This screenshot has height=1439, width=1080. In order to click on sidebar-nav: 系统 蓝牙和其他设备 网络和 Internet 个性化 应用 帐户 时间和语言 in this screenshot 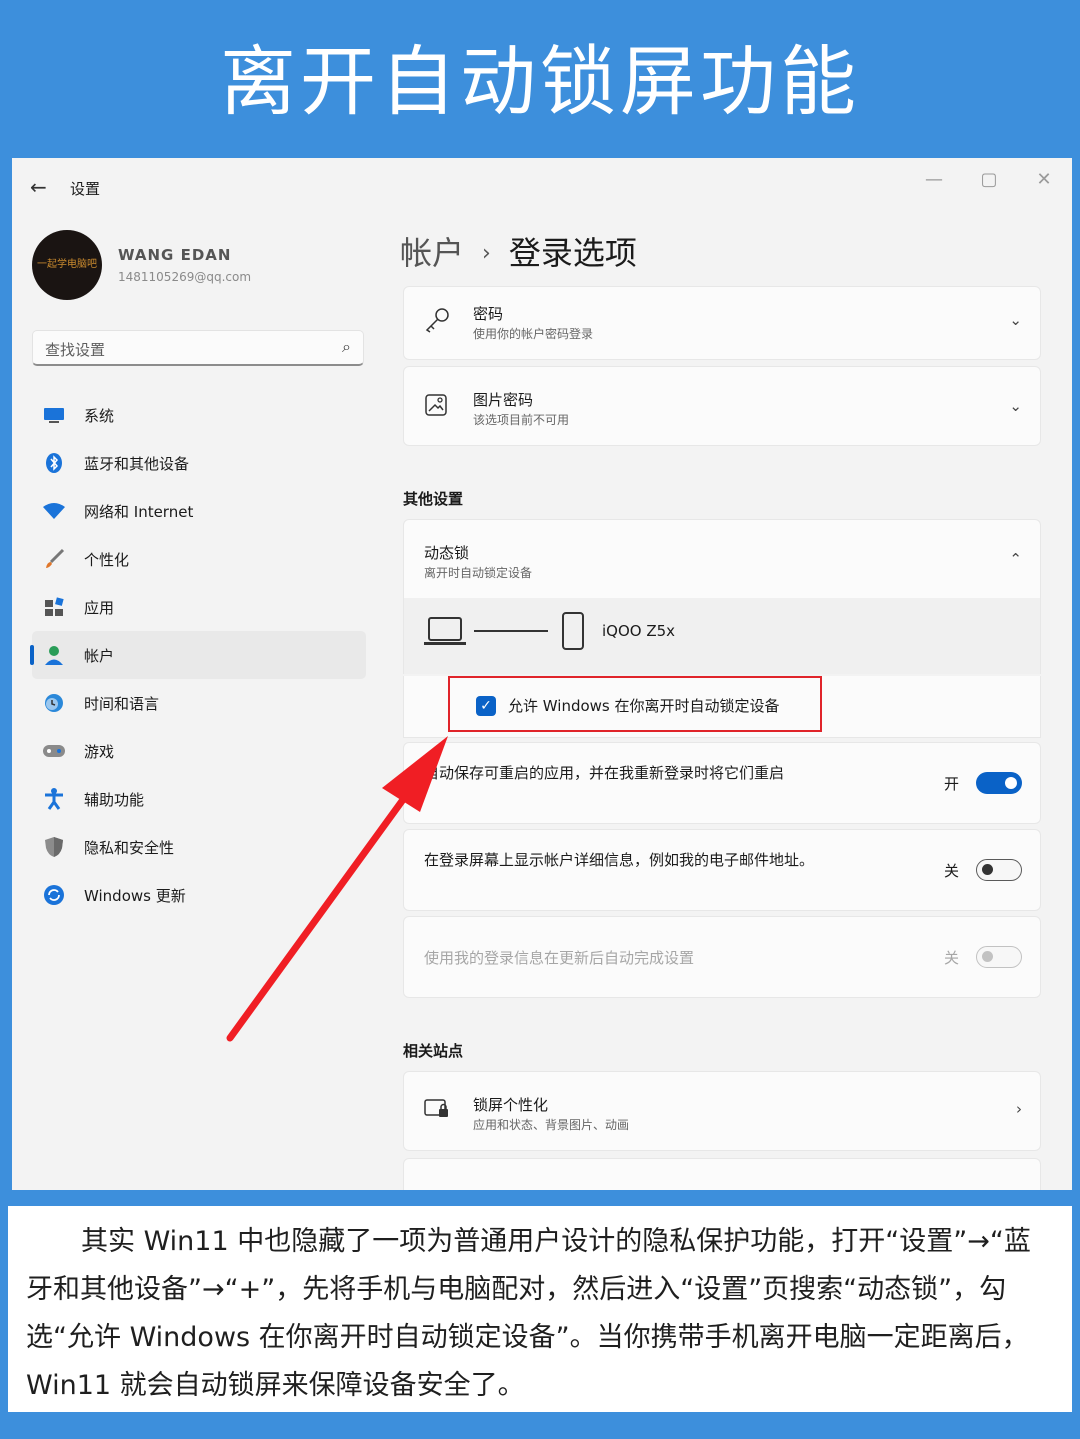, I will do `click(198, 655)`.